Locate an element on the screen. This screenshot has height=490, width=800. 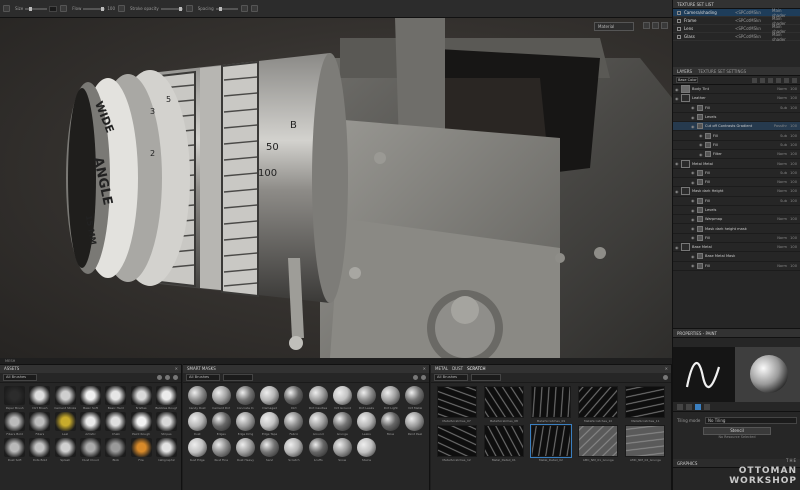
texture-item: MetalScratches_11 is located at coordinates (645, 404).